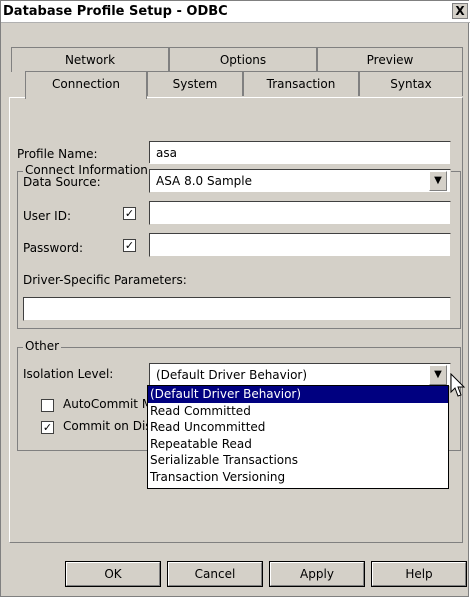 The image size is (471, 599). What do you see at coordinates (298, 444) in the screenshot?
I see `isolation-option: Repeatable Read` at bounding box center [298, 444].